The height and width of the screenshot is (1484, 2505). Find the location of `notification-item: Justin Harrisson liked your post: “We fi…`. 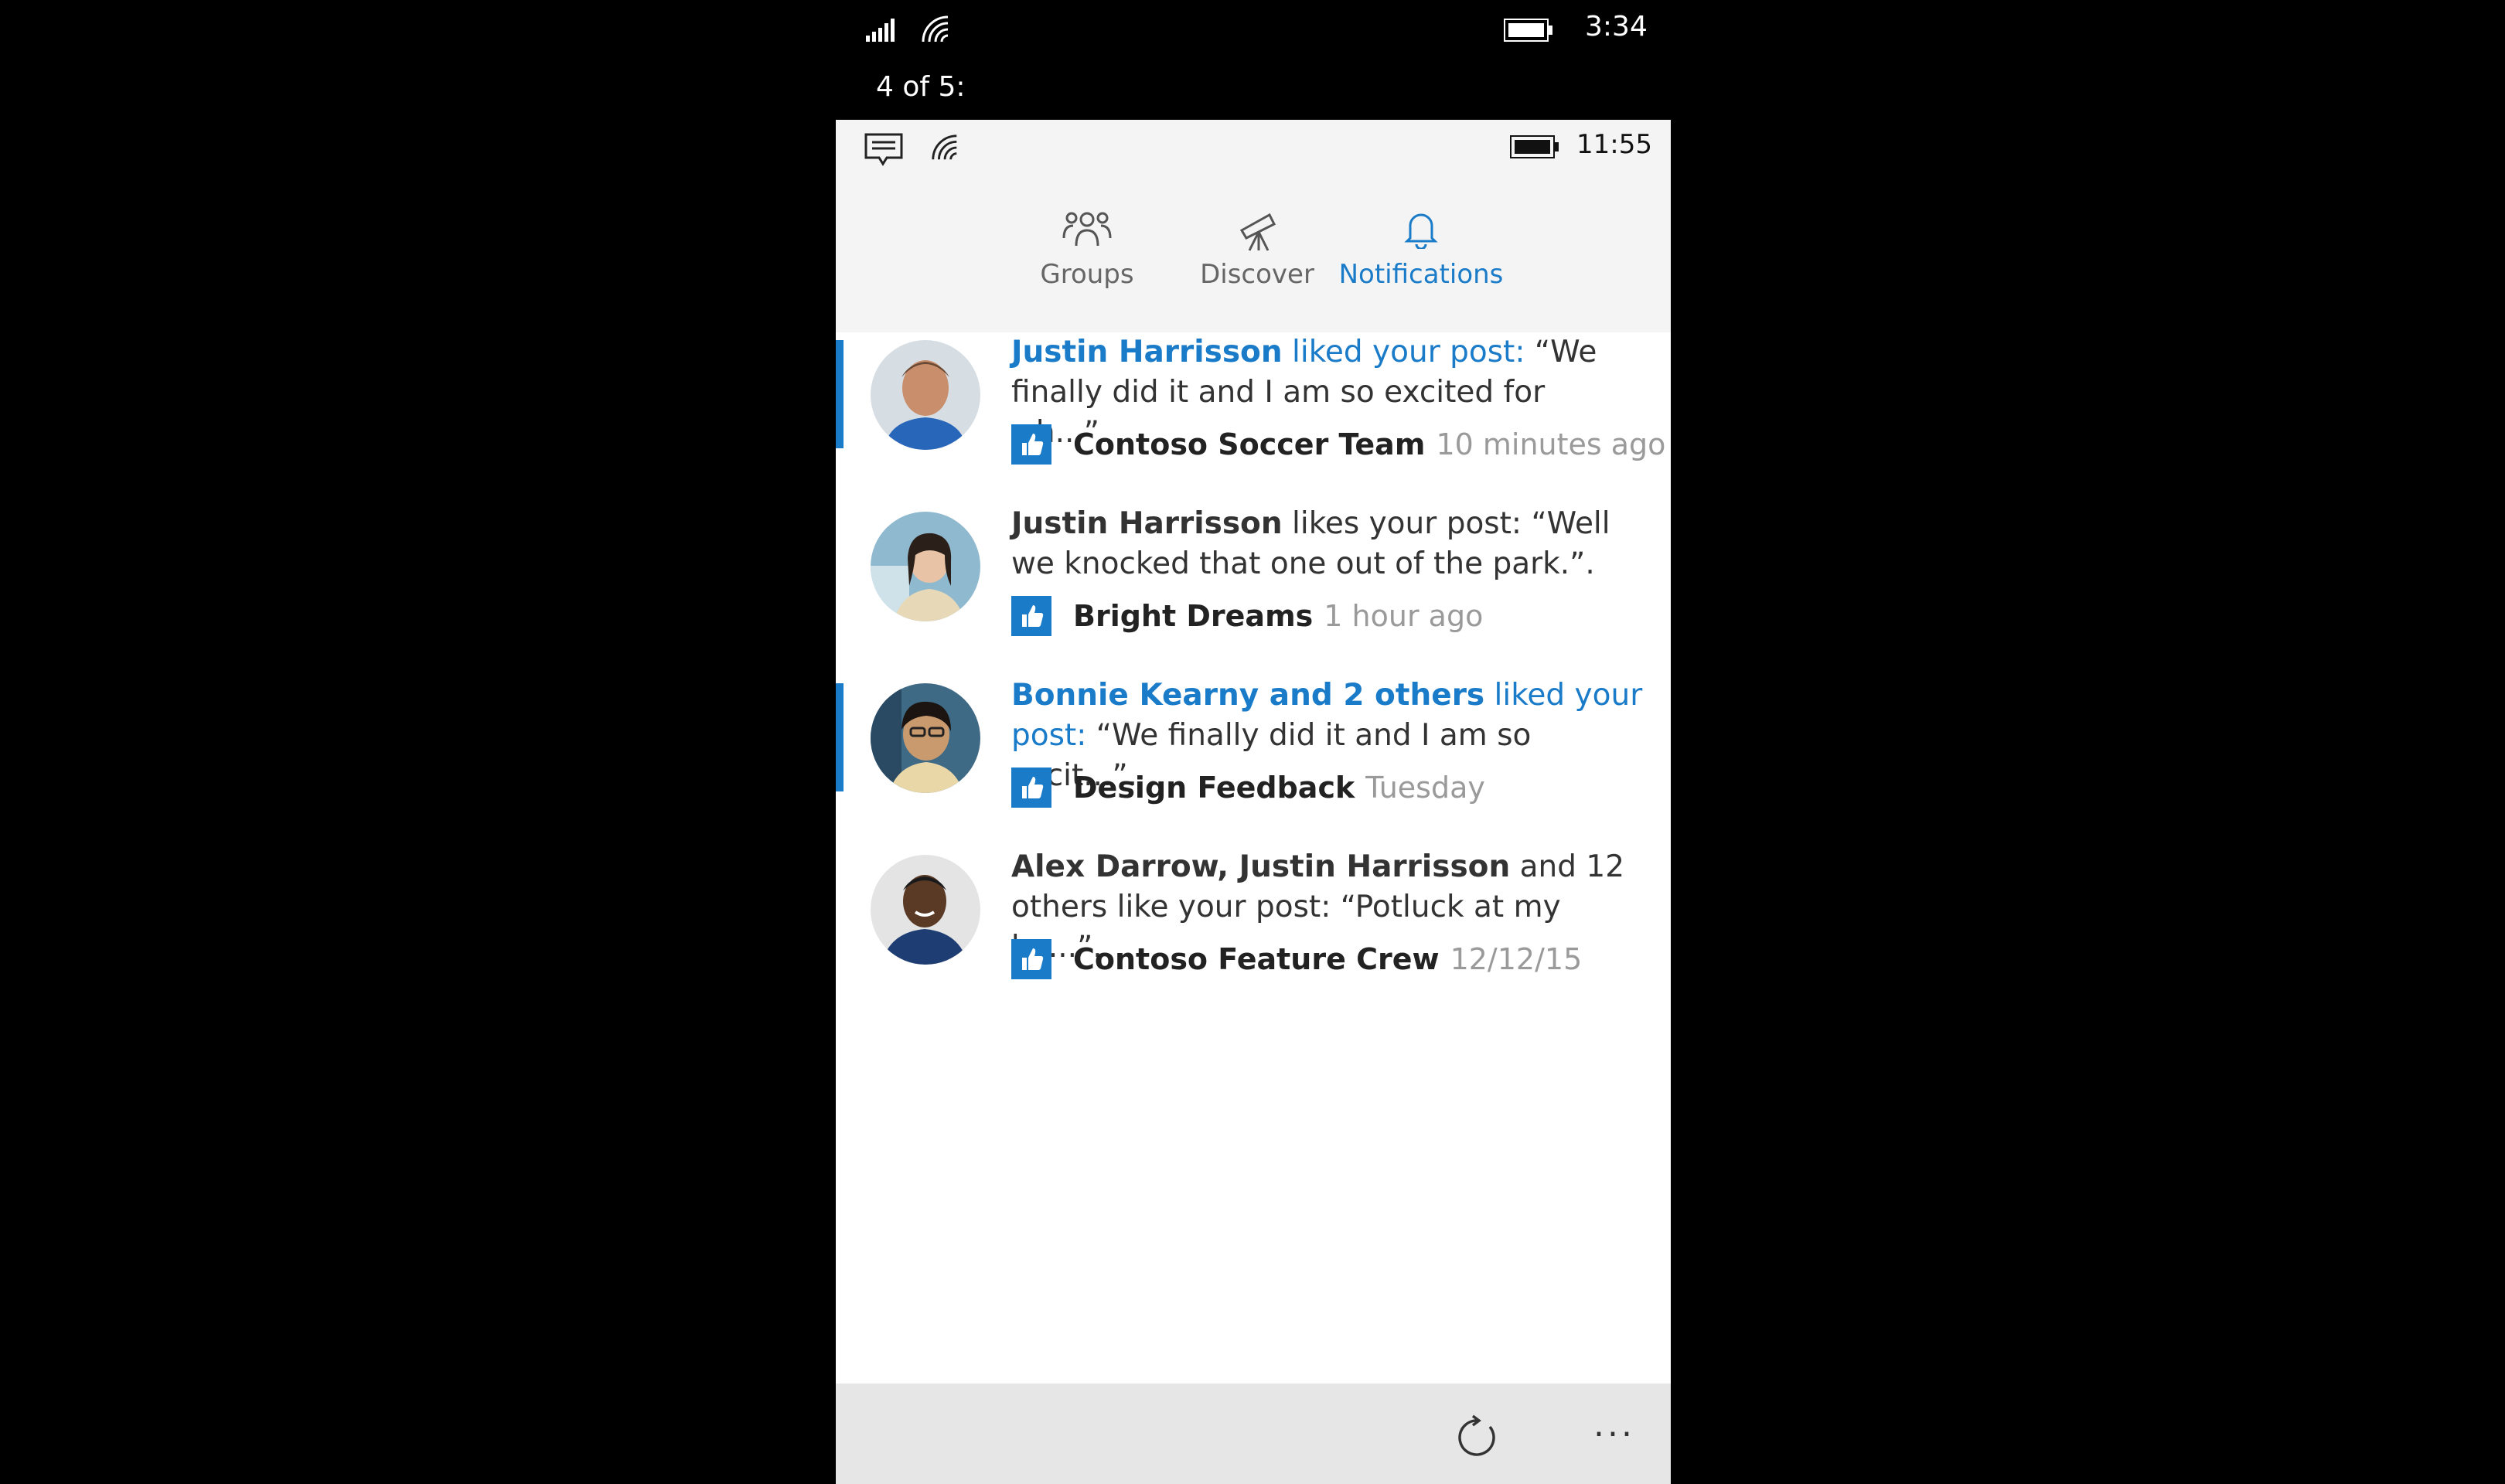

notification-item: Justin Harrisson liked your post: “We fi… is located at coordinates (1253, 409).